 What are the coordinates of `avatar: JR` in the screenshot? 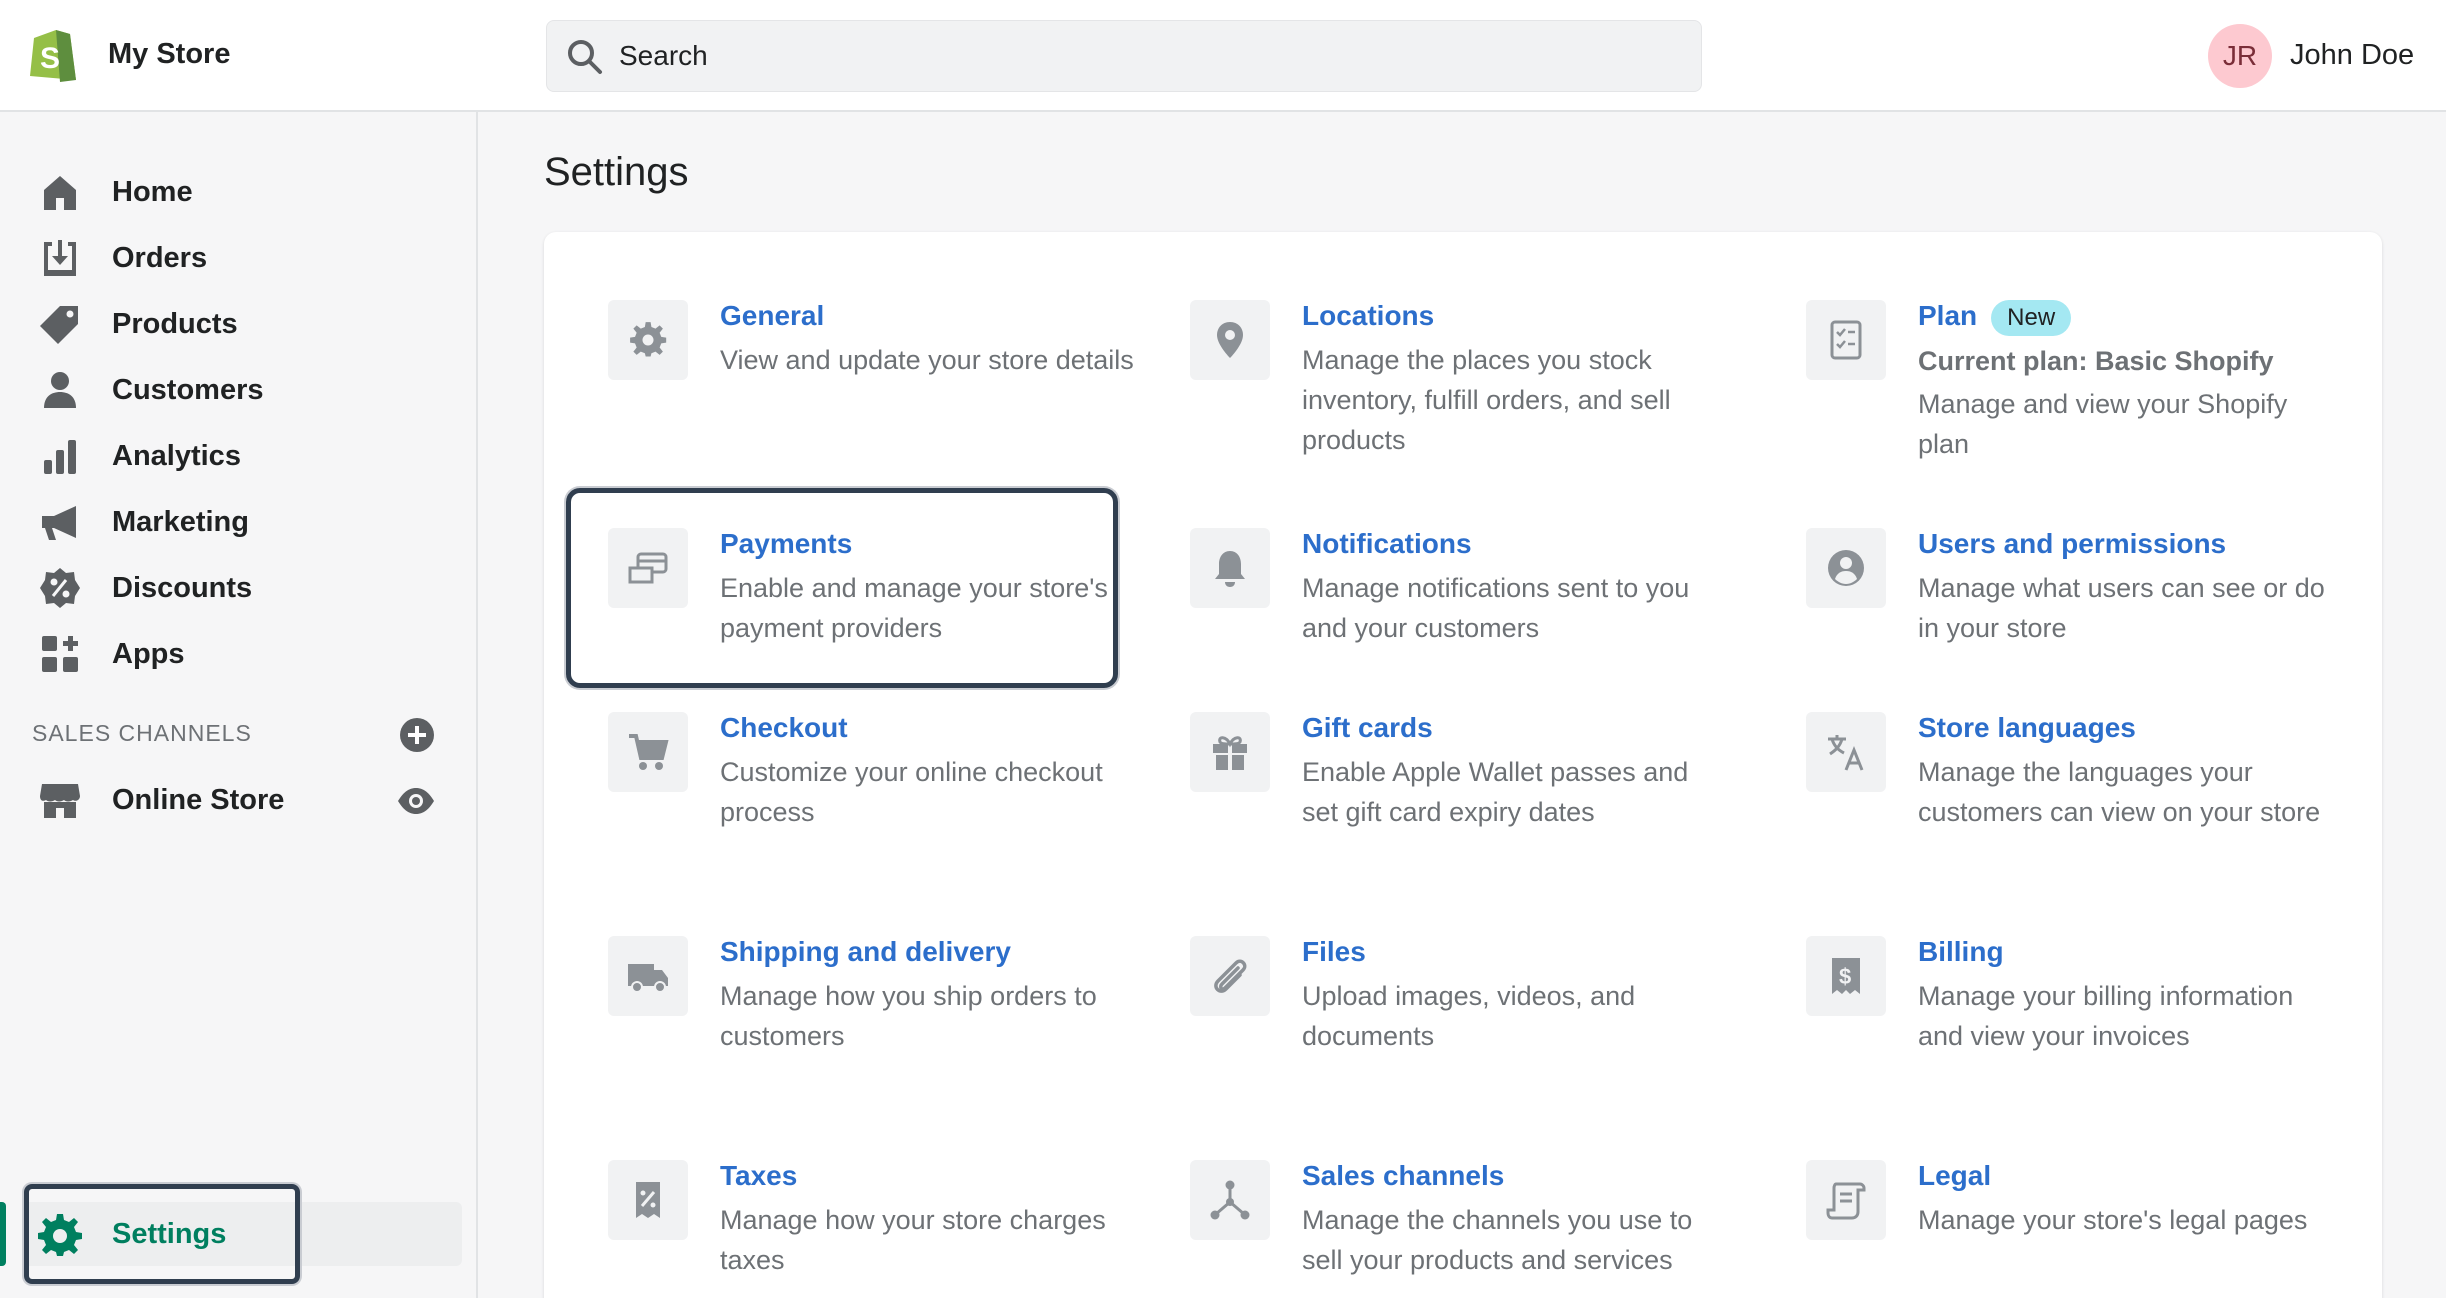 It's located at (2240, 56).